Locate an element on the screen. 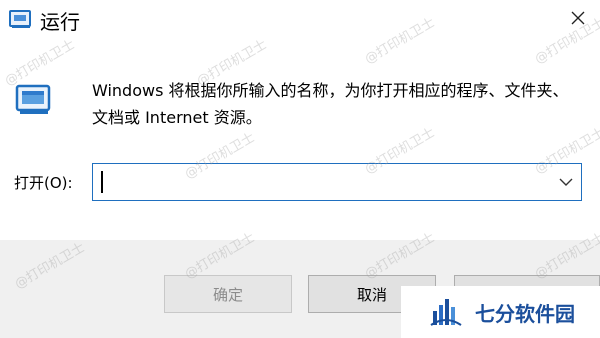 This screenshot has width=600, height=338. watermark: @打印机卫士 is located at coordinates (40, 63).